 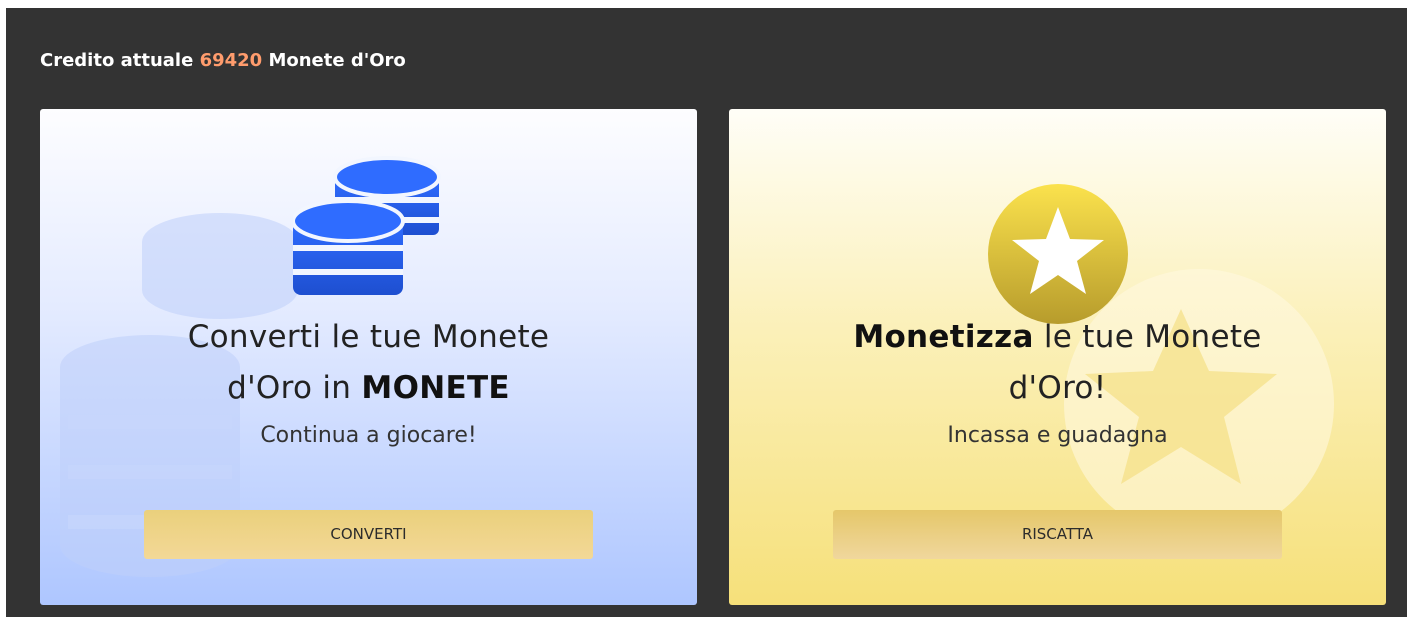 I want to click on convert-subtitle: Continua a giocare!, so click(x=368, y=435).